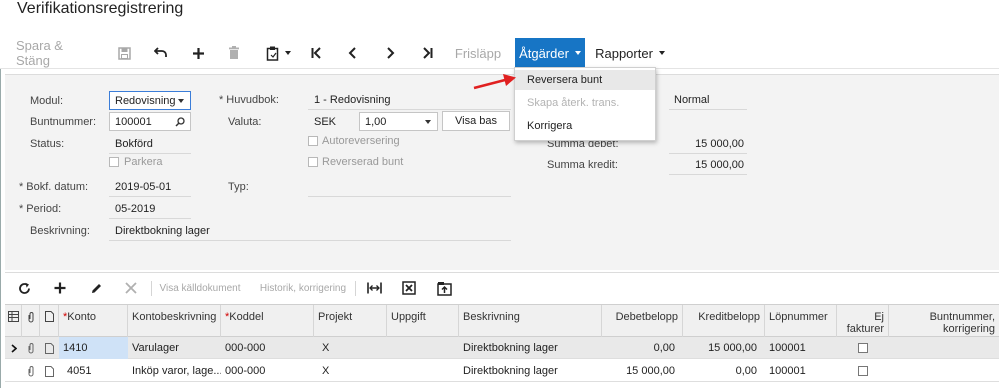 The image size is (999, 388). Describe the element at coordinates (174, 321) in the screenshot. I see `column-header-account-desc: Kontobeskrivning` at that location.